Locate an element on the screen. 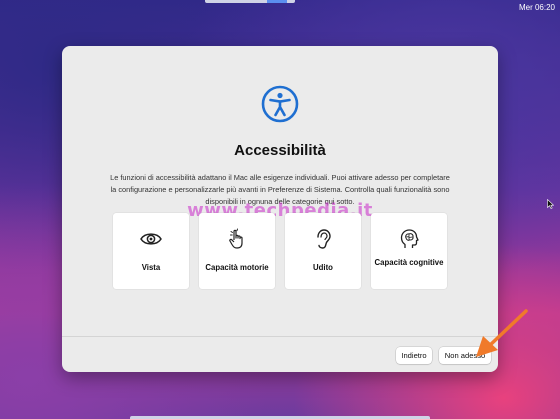  hand-pointer-icon is located at coordinates (236, 238).